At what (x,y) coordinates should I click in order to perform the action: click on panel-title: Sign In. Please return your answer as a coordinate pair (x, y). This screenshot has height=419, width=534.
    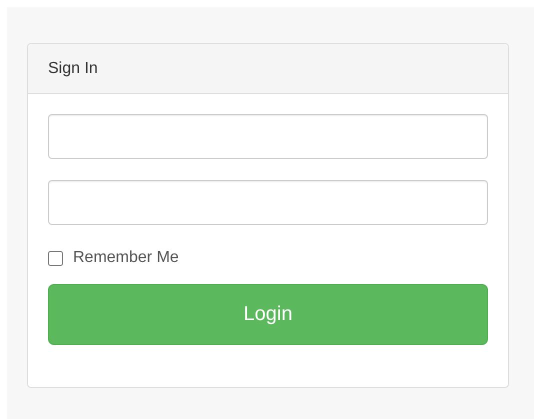
    Looking at the image, I should click on (268, 69).